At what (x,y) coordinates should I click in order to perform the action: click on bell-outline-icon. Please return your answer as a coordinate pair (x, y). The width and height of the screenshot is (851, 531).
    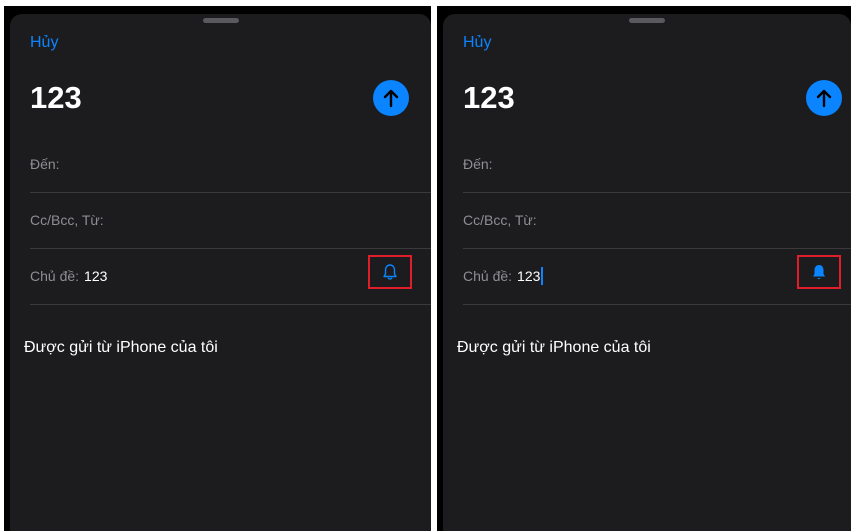
    Looking at the image, I should click on (390, 272).